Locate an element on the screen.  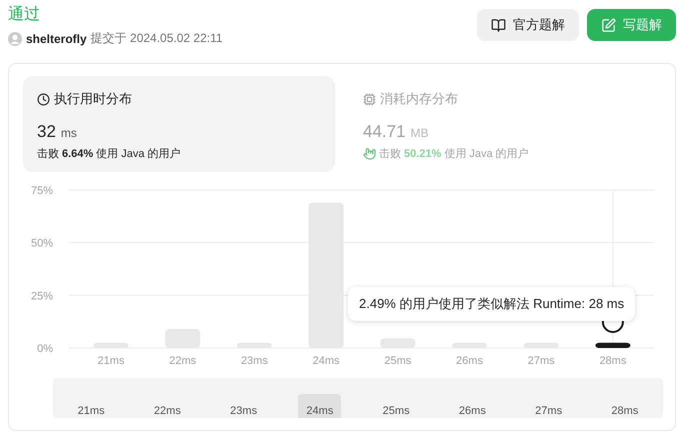
overview-label: 22ms is located at coordinates (167, 411).